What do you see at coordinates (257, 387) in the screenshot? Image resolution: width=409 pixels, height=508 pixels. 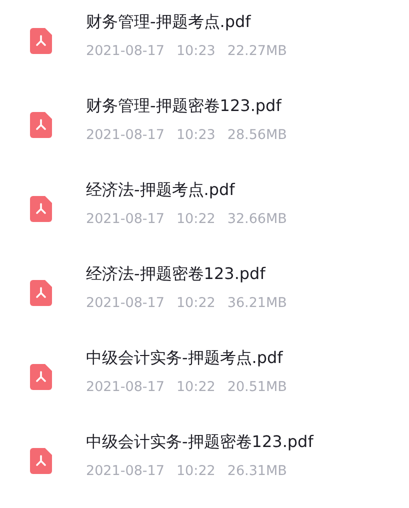 I see `file-size: 20.51MB` at bounding box center [257, 387].